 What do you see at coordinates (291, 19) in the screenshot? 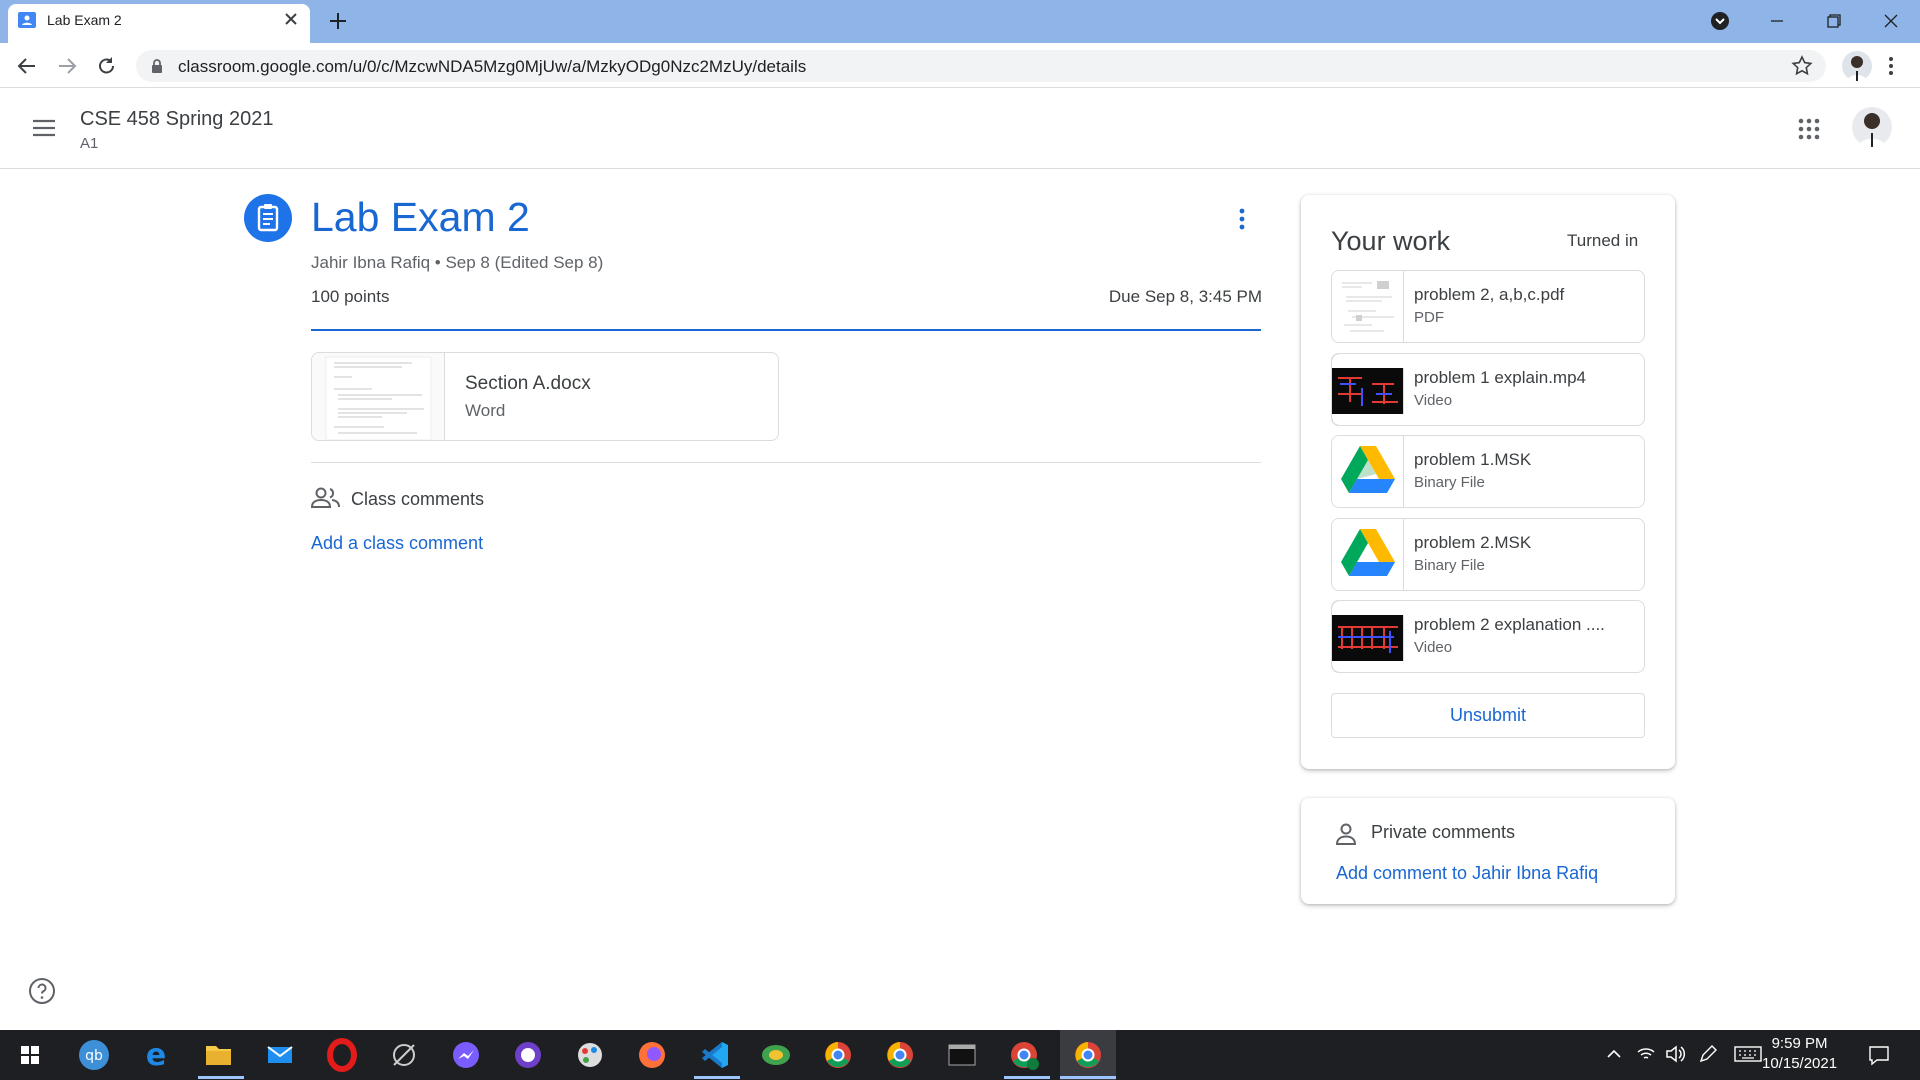
I see `close-tab-icon` at bounding box center [291, 19].